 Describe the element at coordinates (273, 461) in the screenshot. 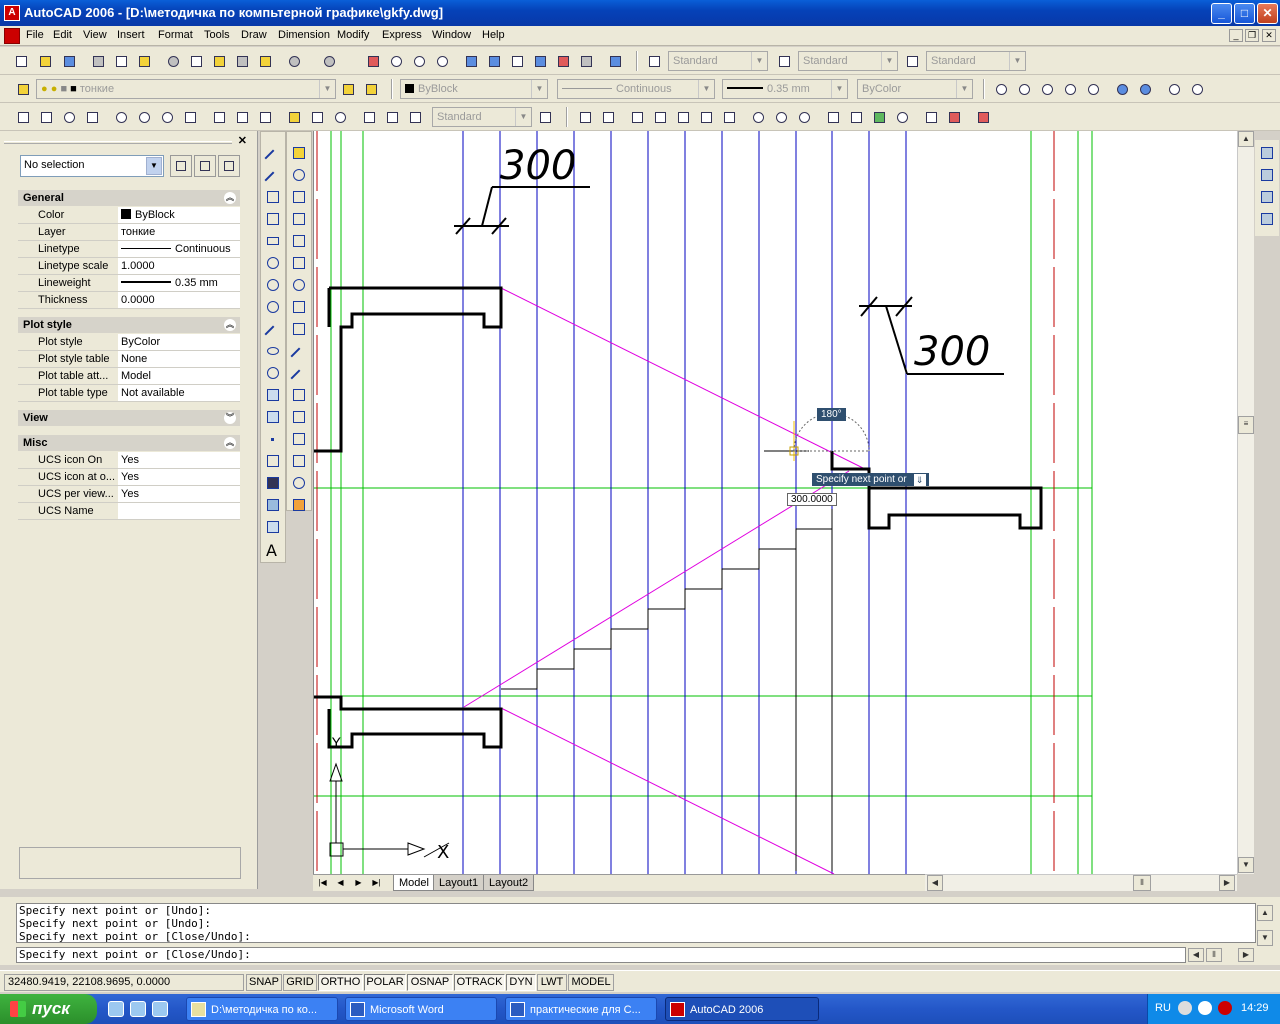

I see `hatch-icon` at that location.